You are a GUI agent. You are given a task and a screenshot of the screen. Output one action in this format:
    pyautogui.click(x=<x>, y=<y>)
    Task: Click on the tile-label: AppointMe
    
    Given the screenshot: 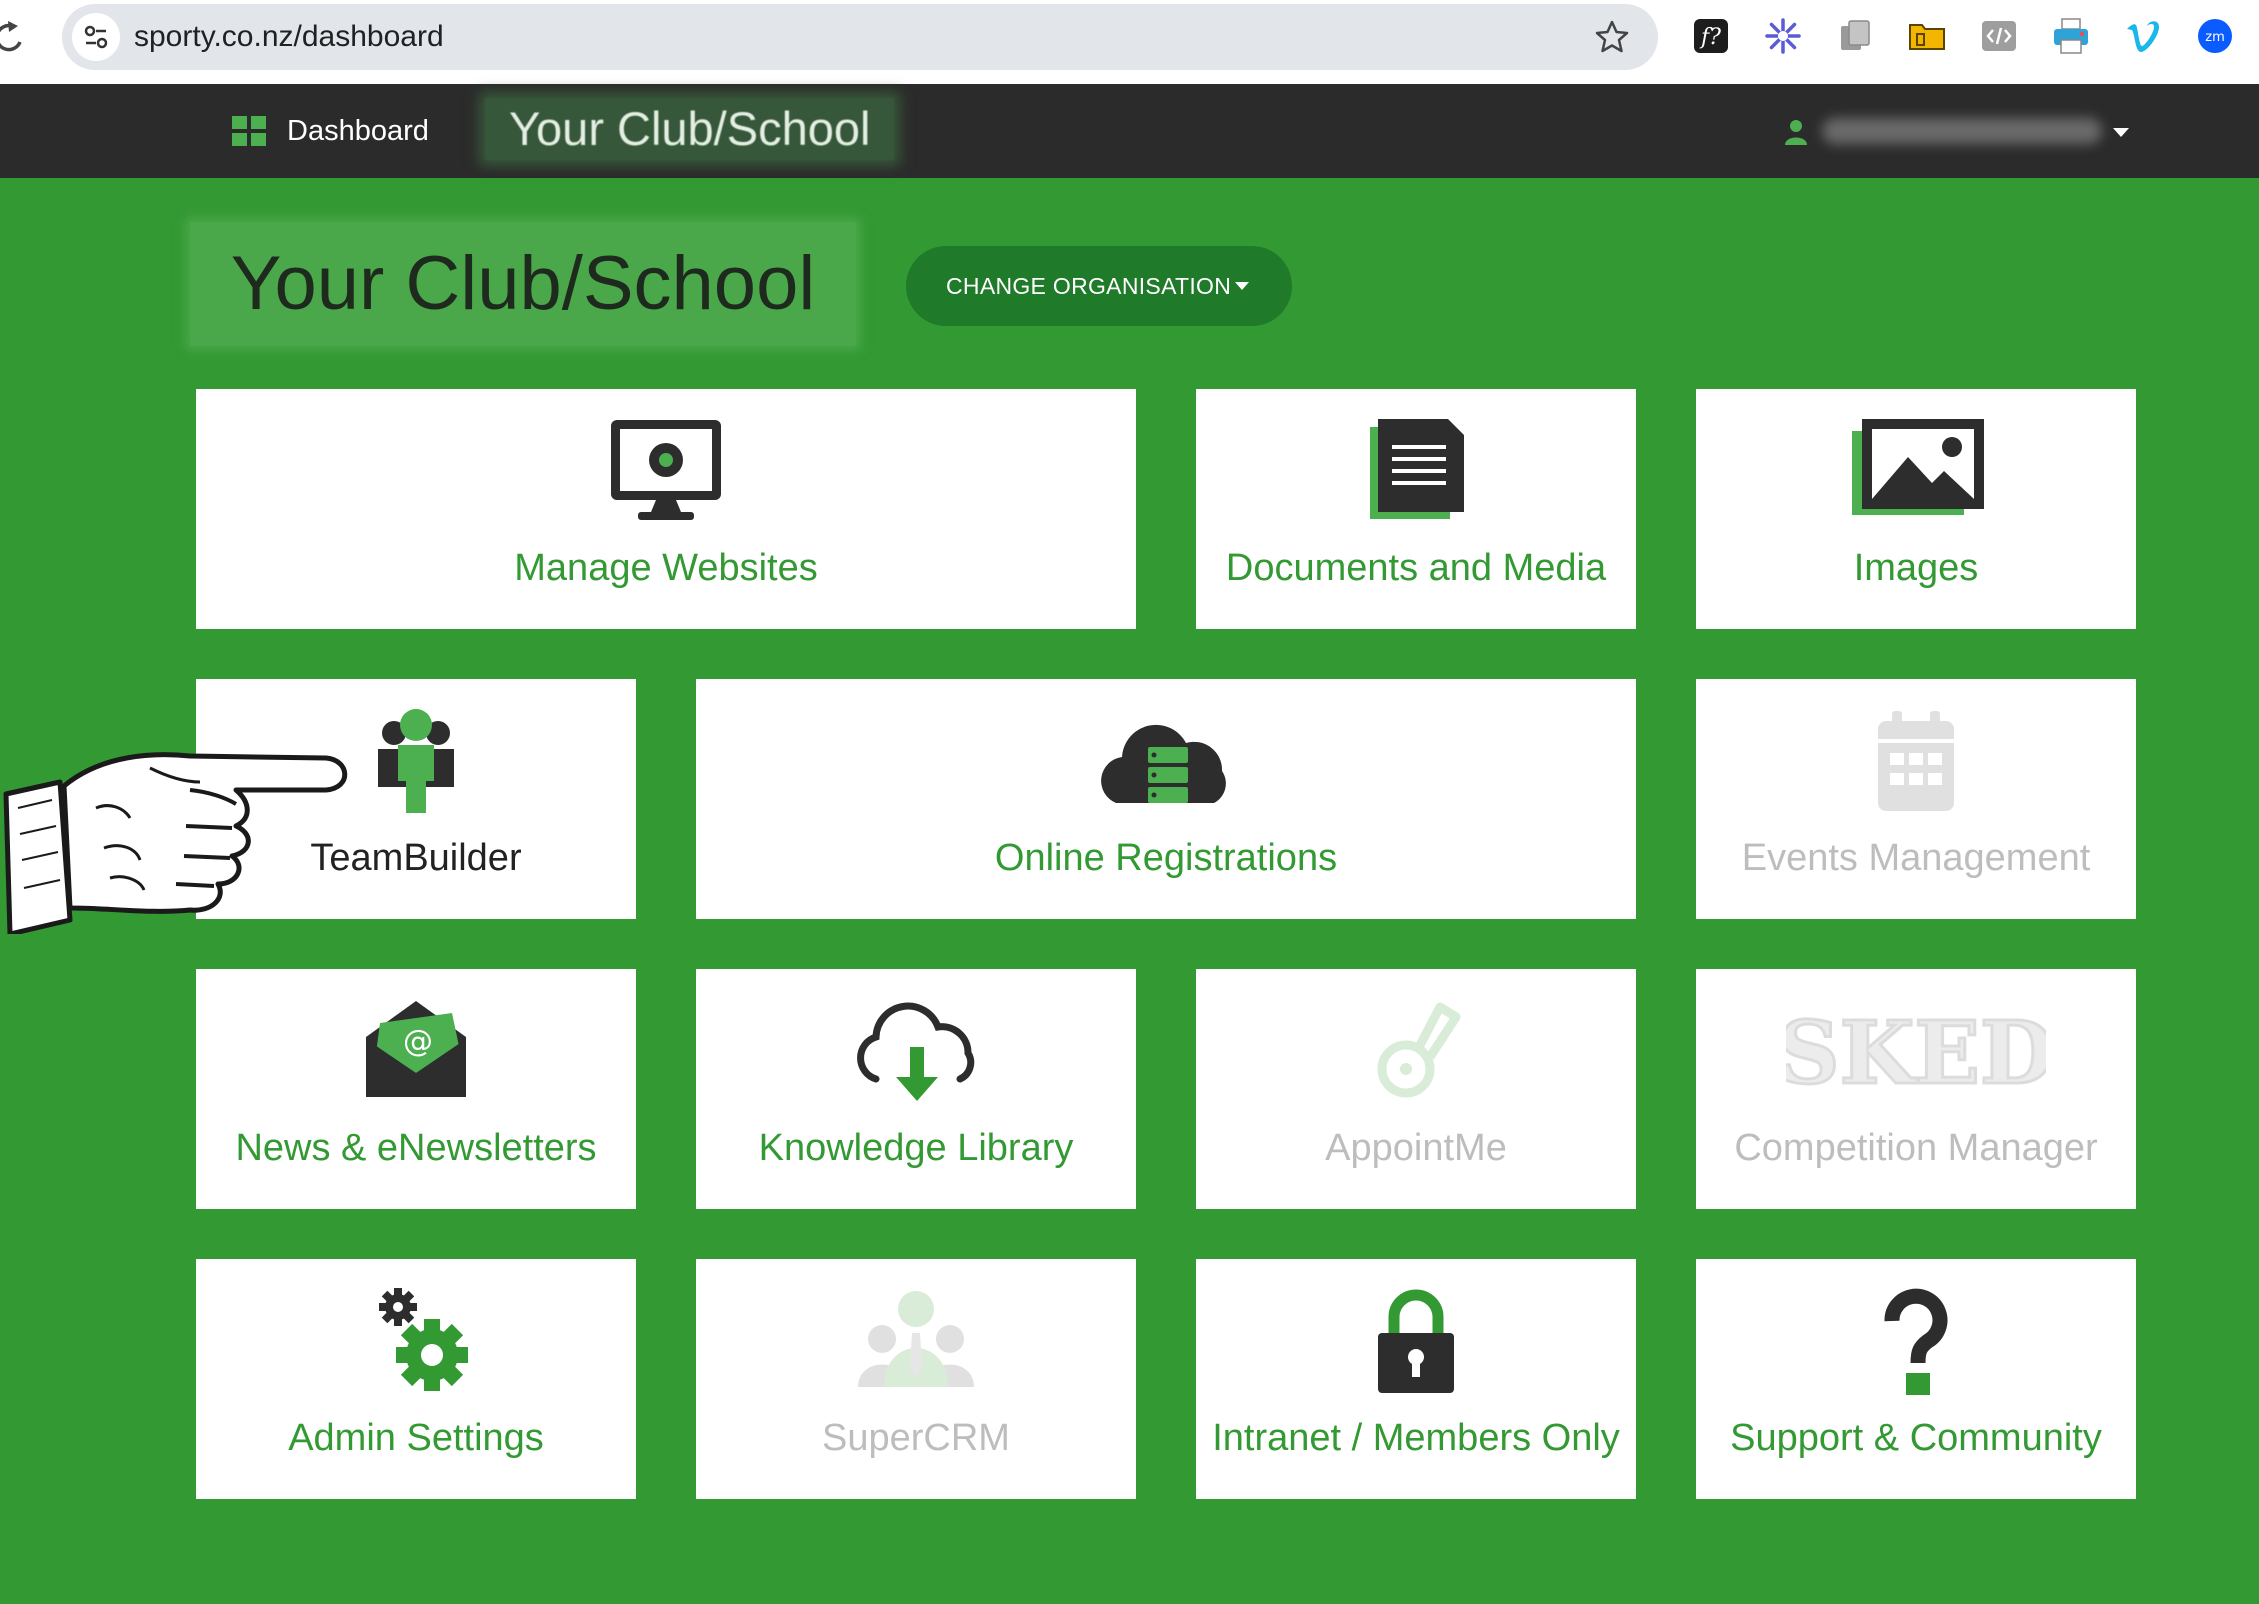 What is the action you would take?
    pyautogui.click(x=1416, y=1148)
    